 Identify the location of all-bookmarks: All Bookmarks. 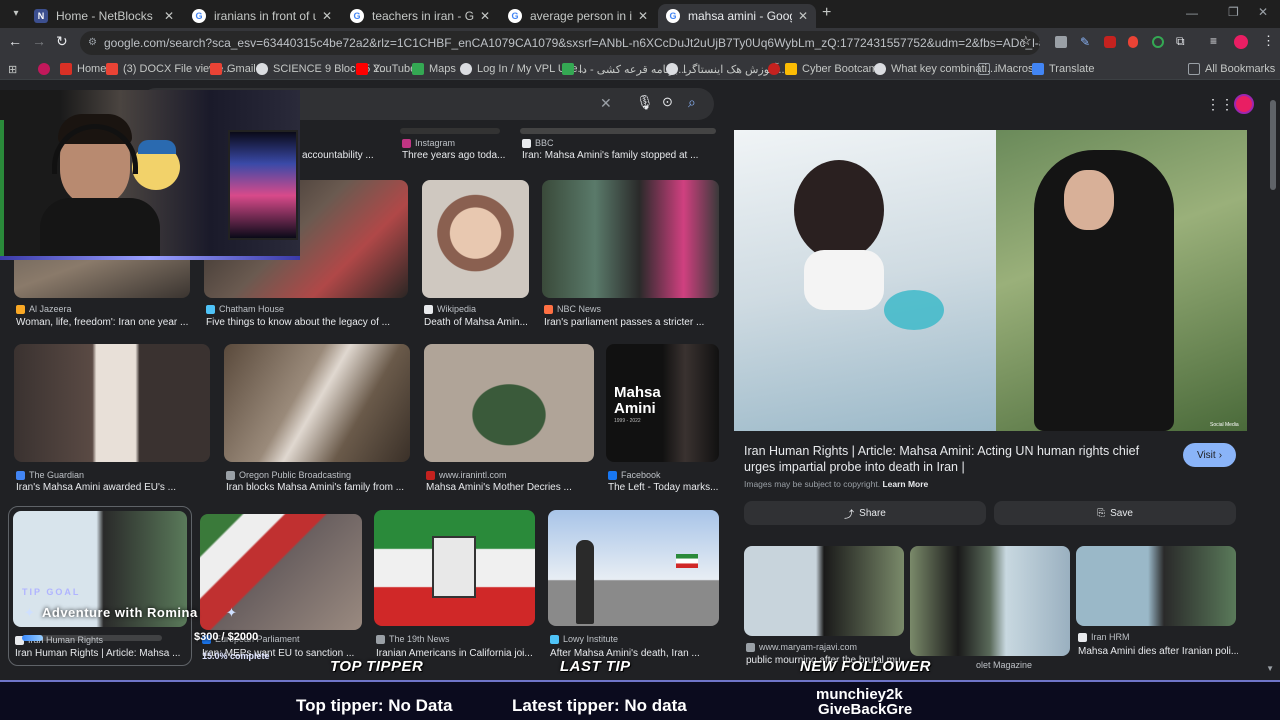
(1231, 69).